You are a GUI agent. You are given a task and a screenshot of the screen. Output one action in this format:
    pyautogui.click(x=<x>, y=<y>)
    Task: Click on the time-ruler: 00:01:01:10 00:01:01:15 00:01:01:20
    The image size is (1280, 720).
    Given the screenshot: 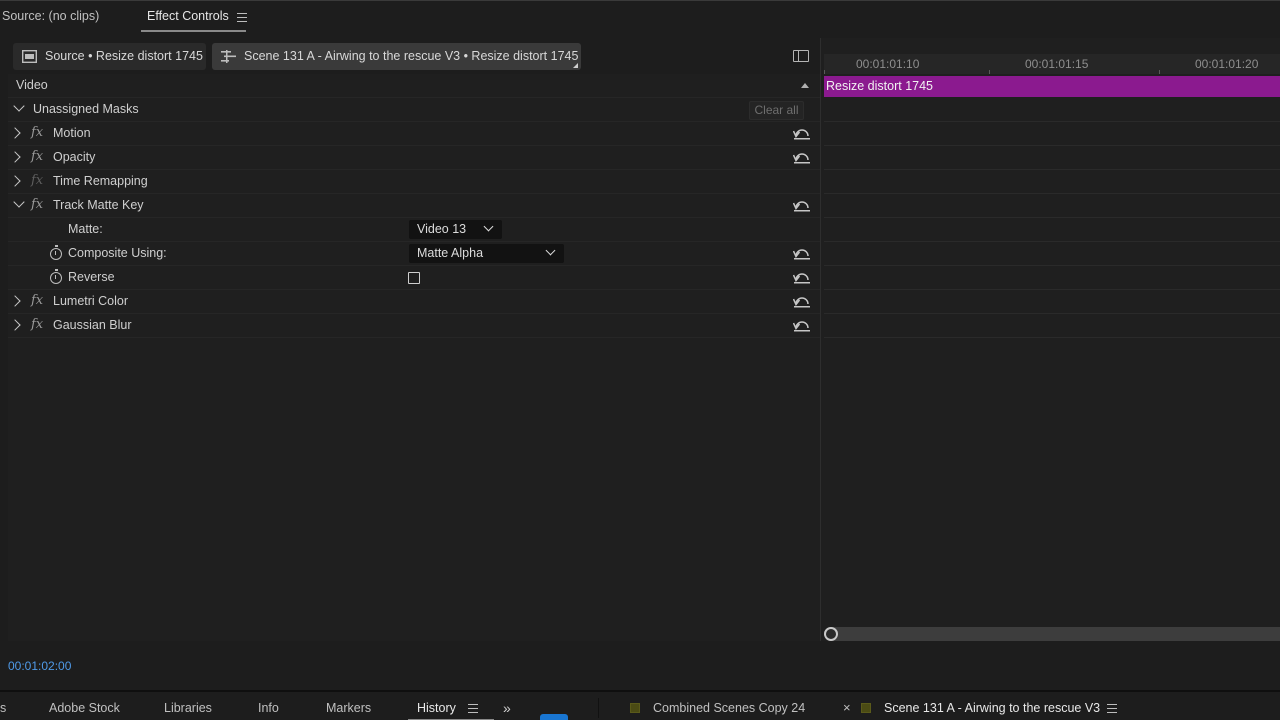 What is the action you would take?
    pyautogui.click(x=1052, y=64)
    